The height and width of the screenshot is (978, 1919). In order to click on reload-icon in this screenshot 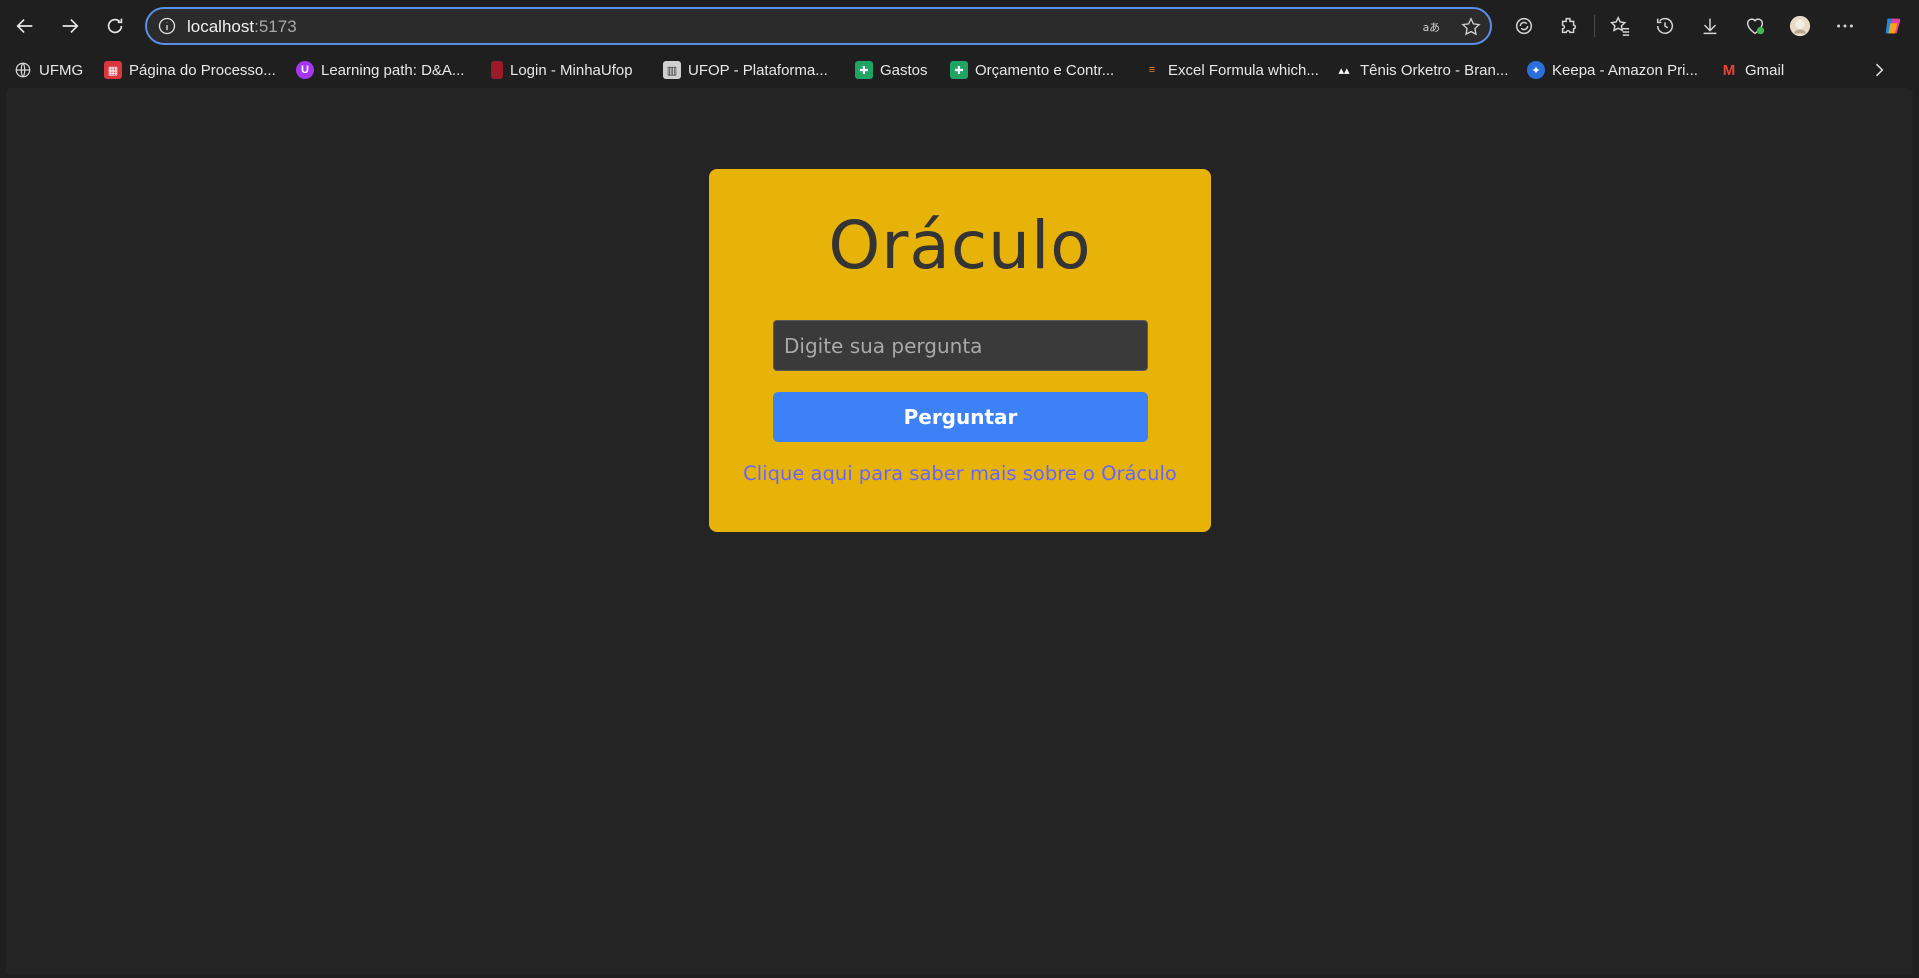, I will do `click(115, 26)`.